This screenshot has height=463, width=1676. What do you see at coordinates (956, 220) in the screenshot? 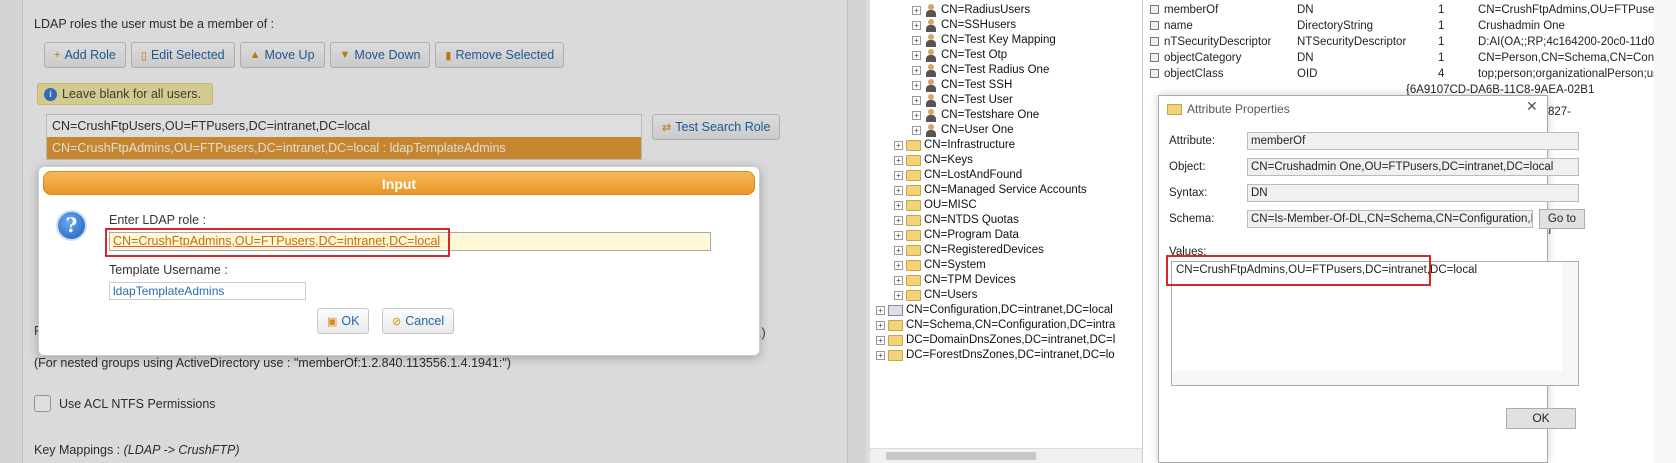
I see `tree-node: + CN=NTDS Quotas` at bounding box center [956, 220].